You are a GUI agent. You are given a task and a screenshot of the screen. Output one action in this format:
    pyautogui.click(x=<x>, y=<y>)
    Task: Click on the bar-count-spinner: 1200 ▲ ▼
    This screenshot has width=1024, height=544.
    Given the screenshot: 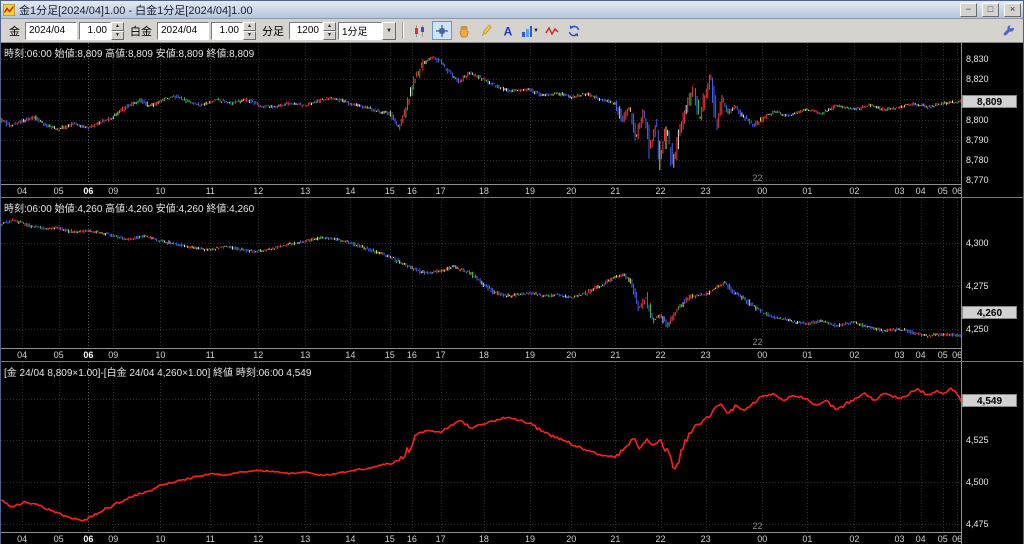 What is the action you would take?
    pyautogui.click(x=312, y=30)
    